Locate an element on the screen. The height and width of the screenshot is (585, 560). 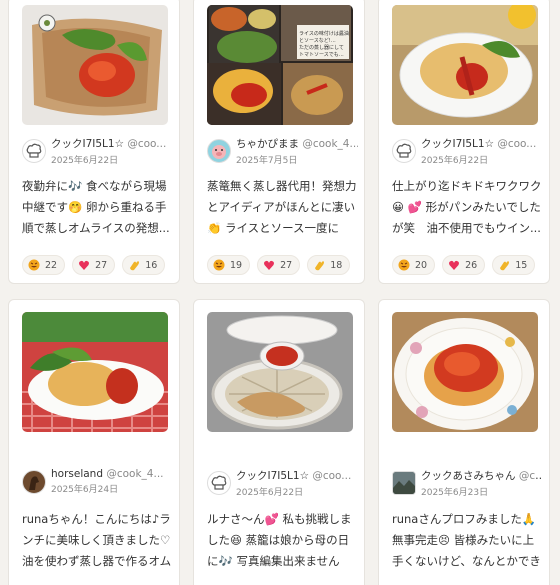
clap-reaction-button: 18 is located at coordinates (329, 265).